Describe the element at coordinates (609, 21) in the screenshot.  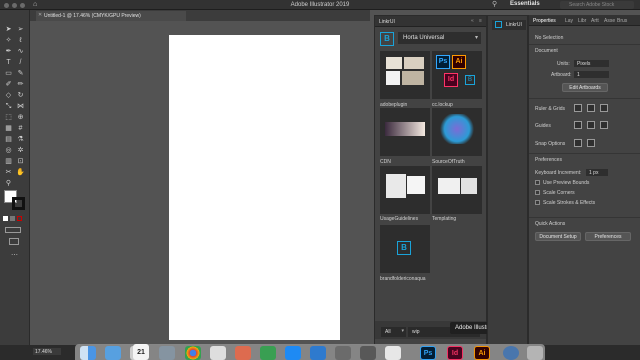
I see `tab-asset-export: Asse` at that location.